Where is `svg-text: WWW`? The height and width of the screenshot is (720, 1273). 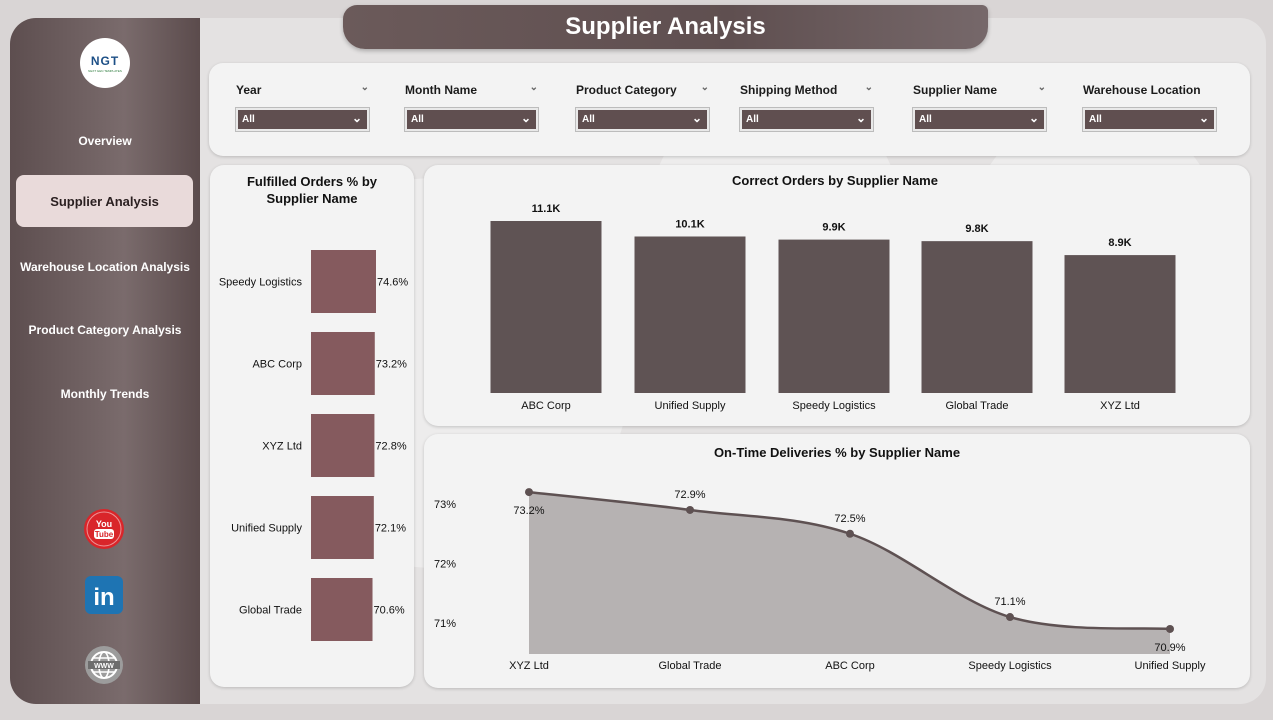 svg-text: WWW is located at coordinates (104, 666).